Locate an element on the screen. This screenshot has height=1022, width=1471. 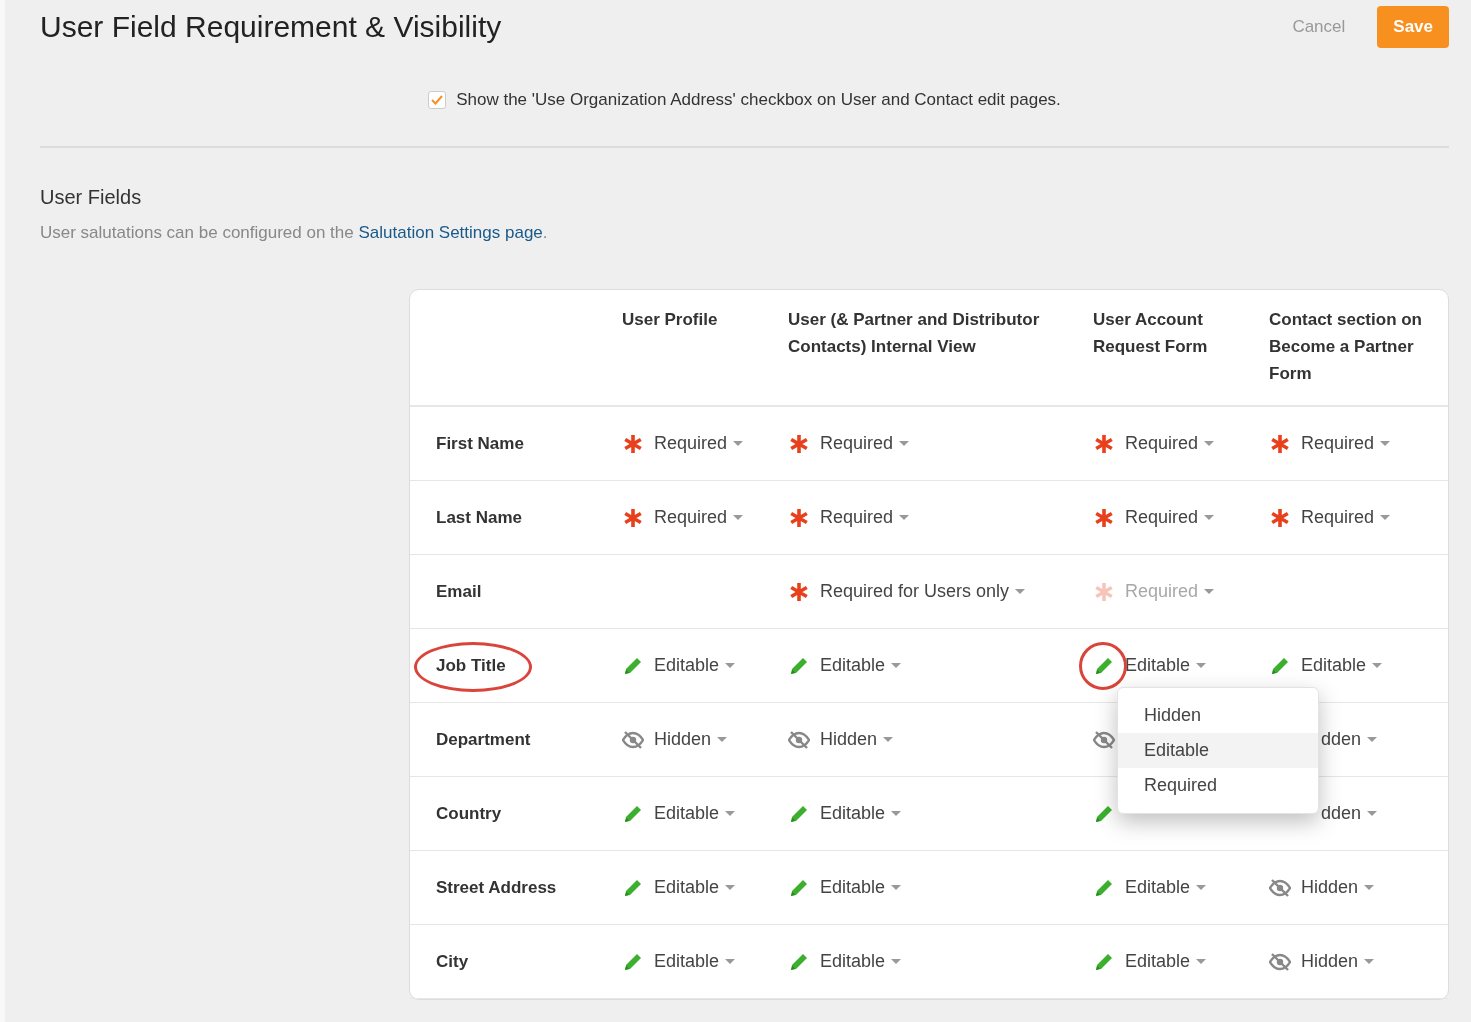
column-header: Contact section on Become a Partner Form is located at coordinates (1345, 346).